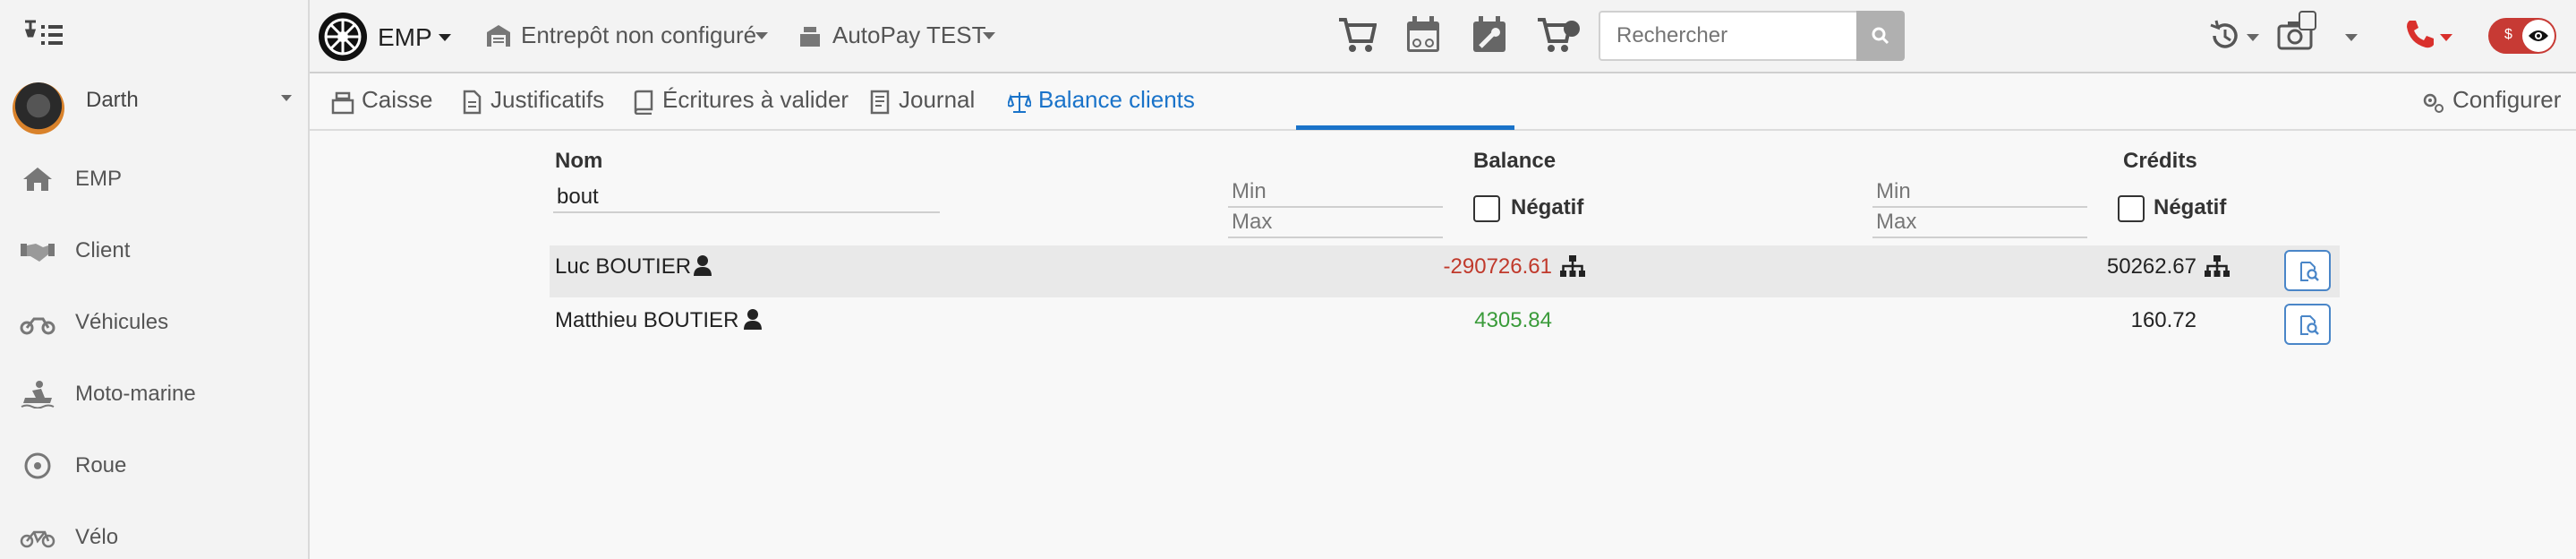 Image resolution: width=2576 pixels, height=559 pixels. What do you see at coordinates (38, 108) in the screenshot?
I see `avatar` at bounding box center [38, 108].